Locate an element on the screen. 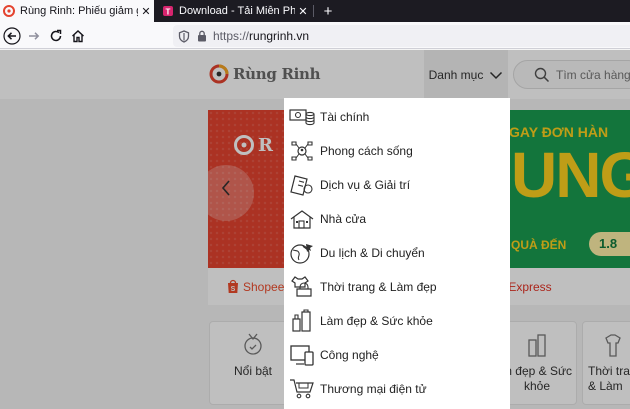 This screenshot has width=630, height=409. lock-icon is located at coordinates (202, 36).